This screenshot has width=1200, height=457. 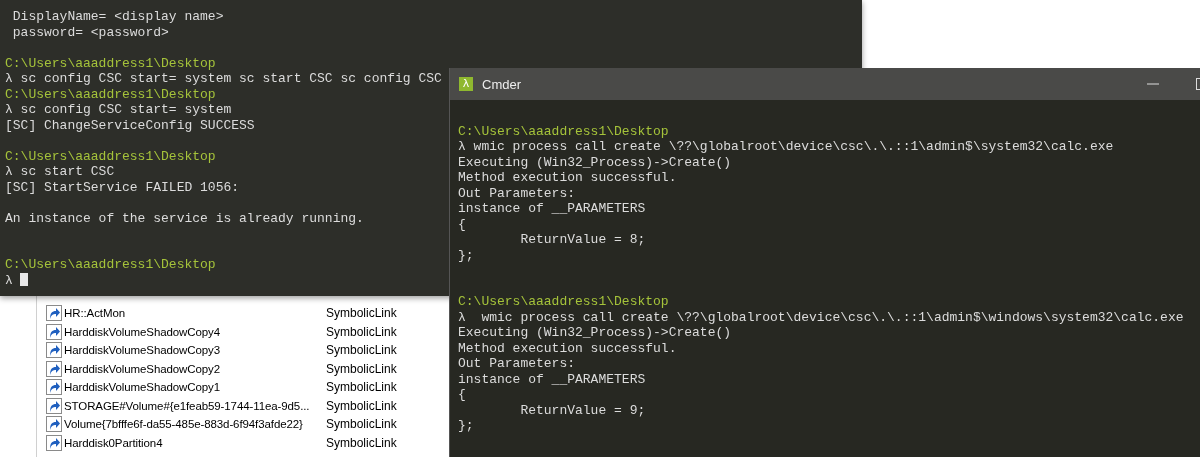 What do you see at coordinates (195, 442) in the screenshot?
I see `object-name: Harddisk0Partition4` at bounding box center [195, 442].